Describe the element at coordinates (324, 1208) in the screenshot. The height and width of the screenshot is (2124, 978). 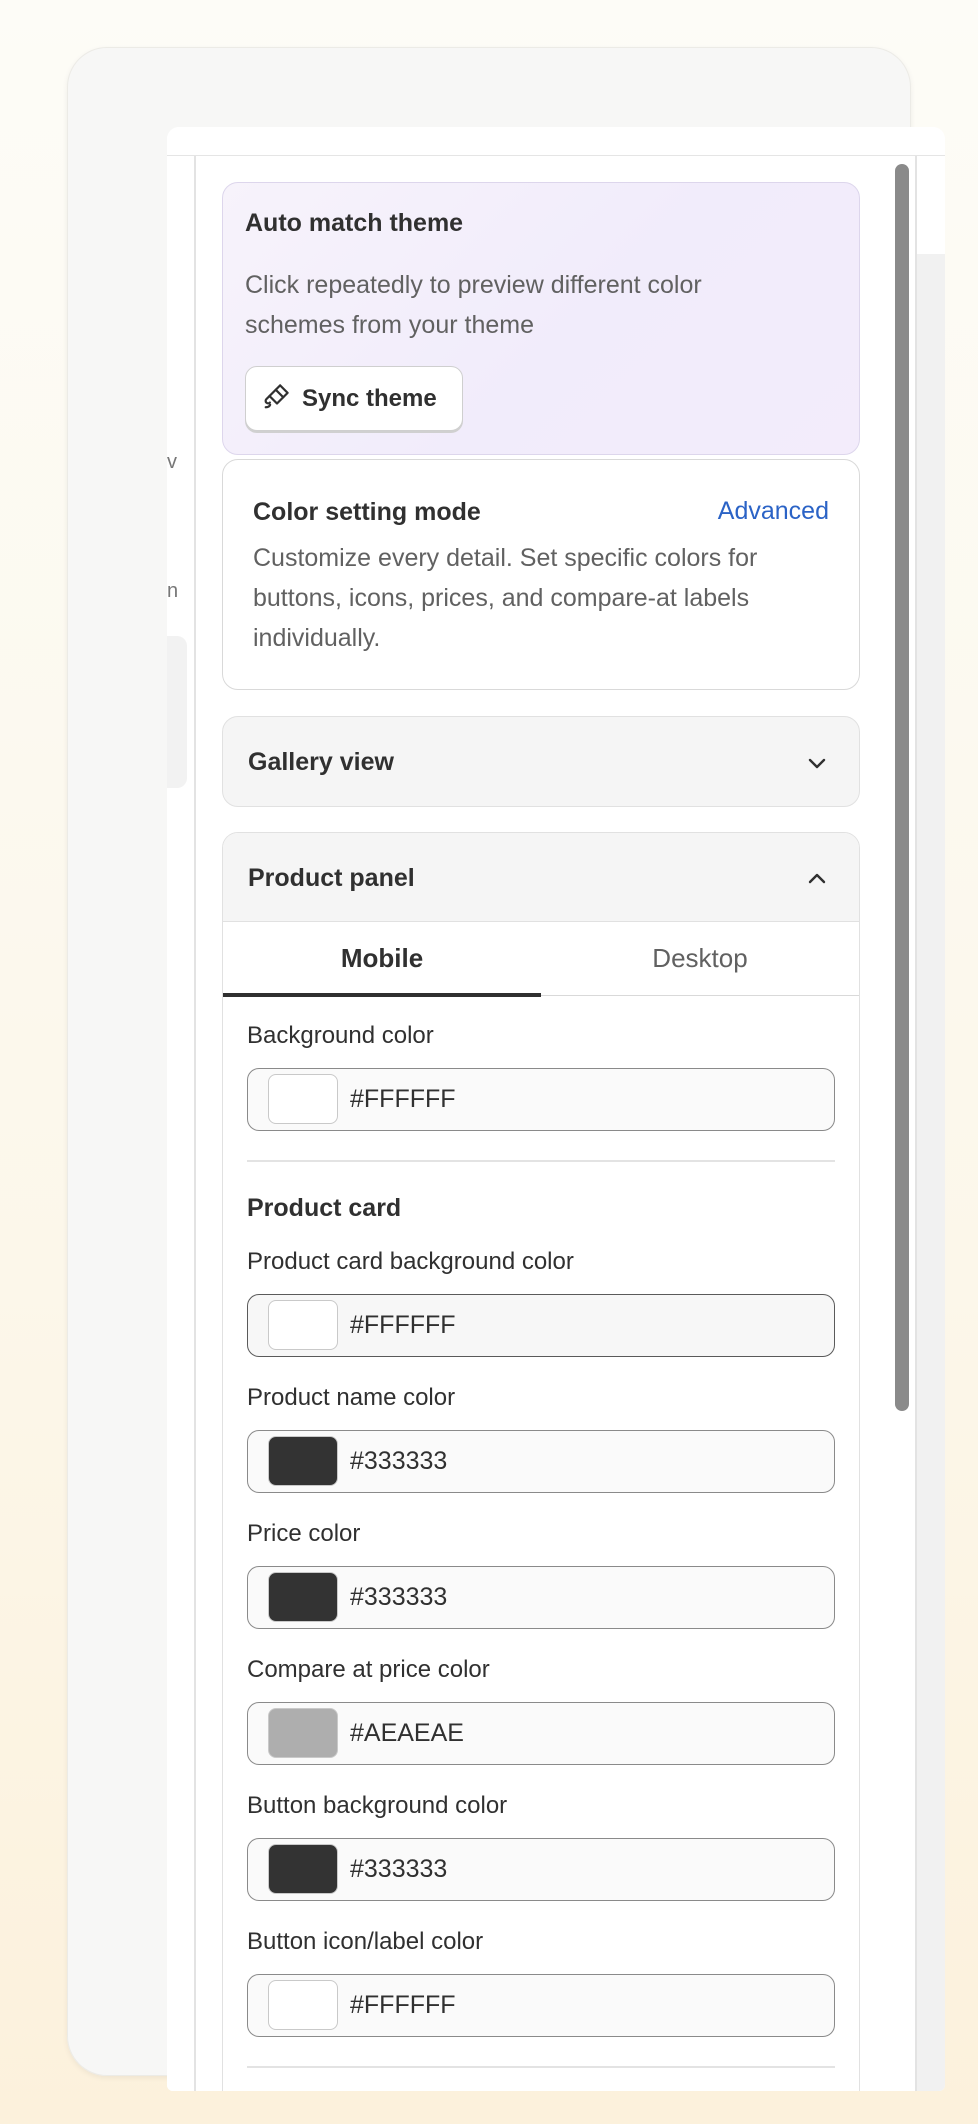
I see `product-card-section-title: Product card` at that location.